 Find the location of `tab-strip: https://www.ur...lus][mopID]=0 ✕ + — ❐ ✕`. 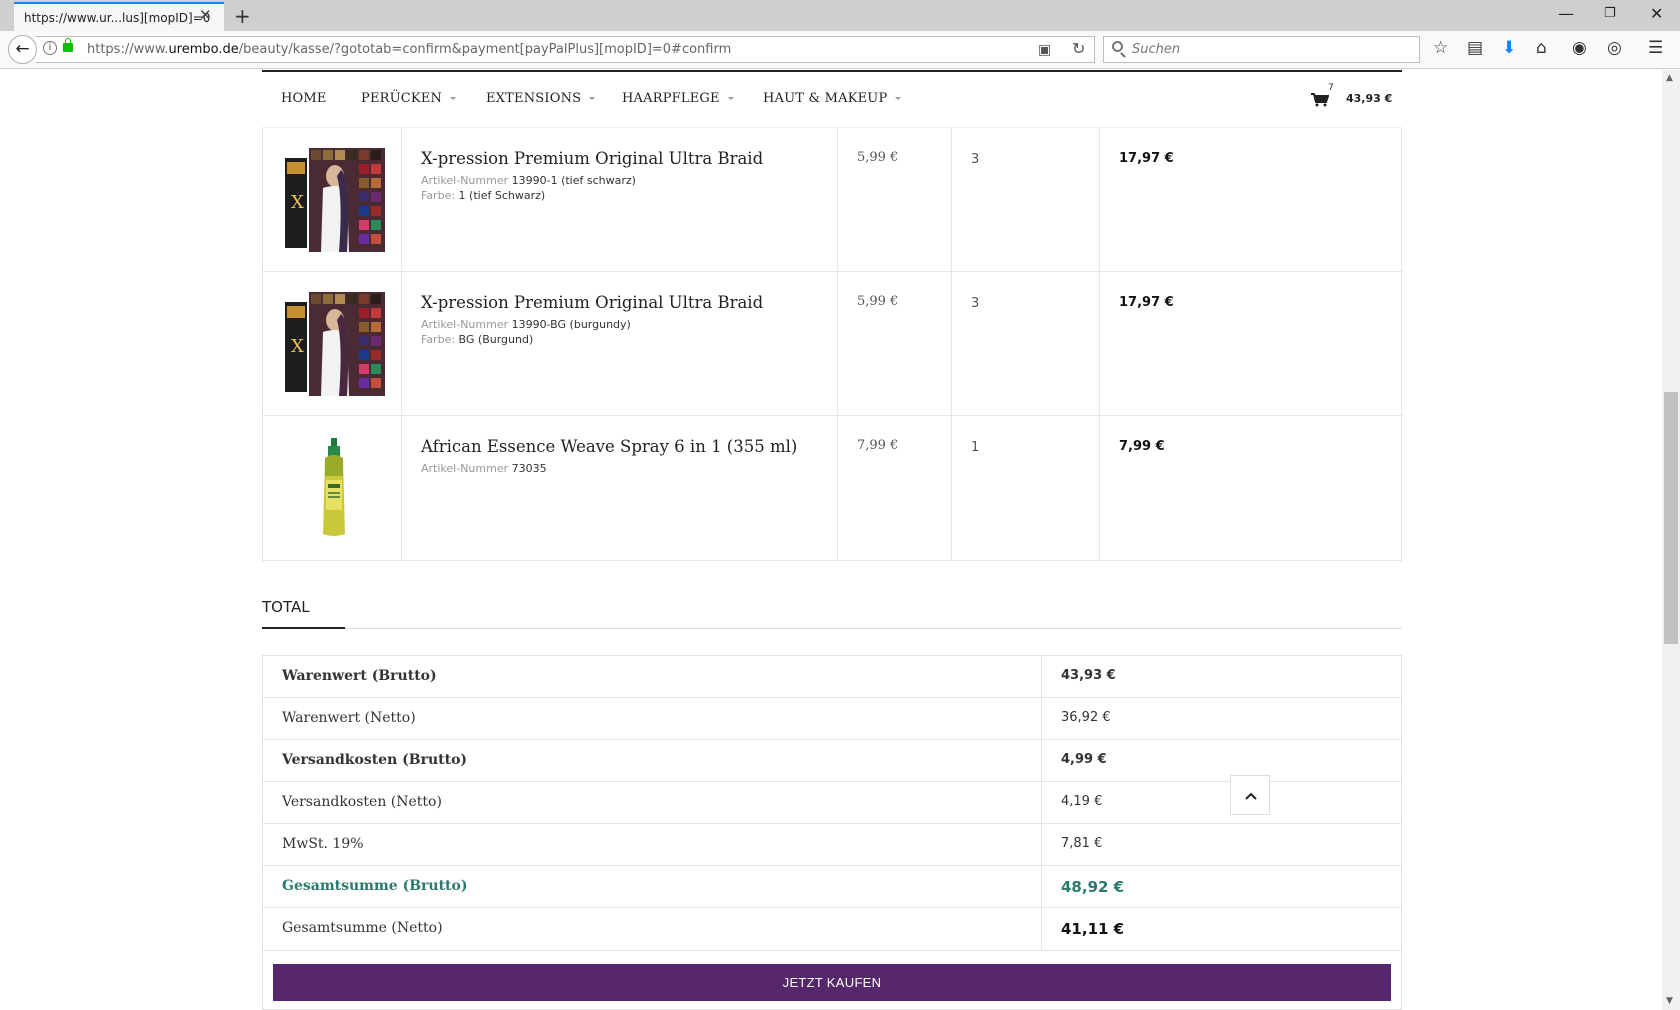

tab-strip: https://www.ur...lus][mopID]=0 ✕ + — ❐ ✕ is located at coordinates (840, 15).